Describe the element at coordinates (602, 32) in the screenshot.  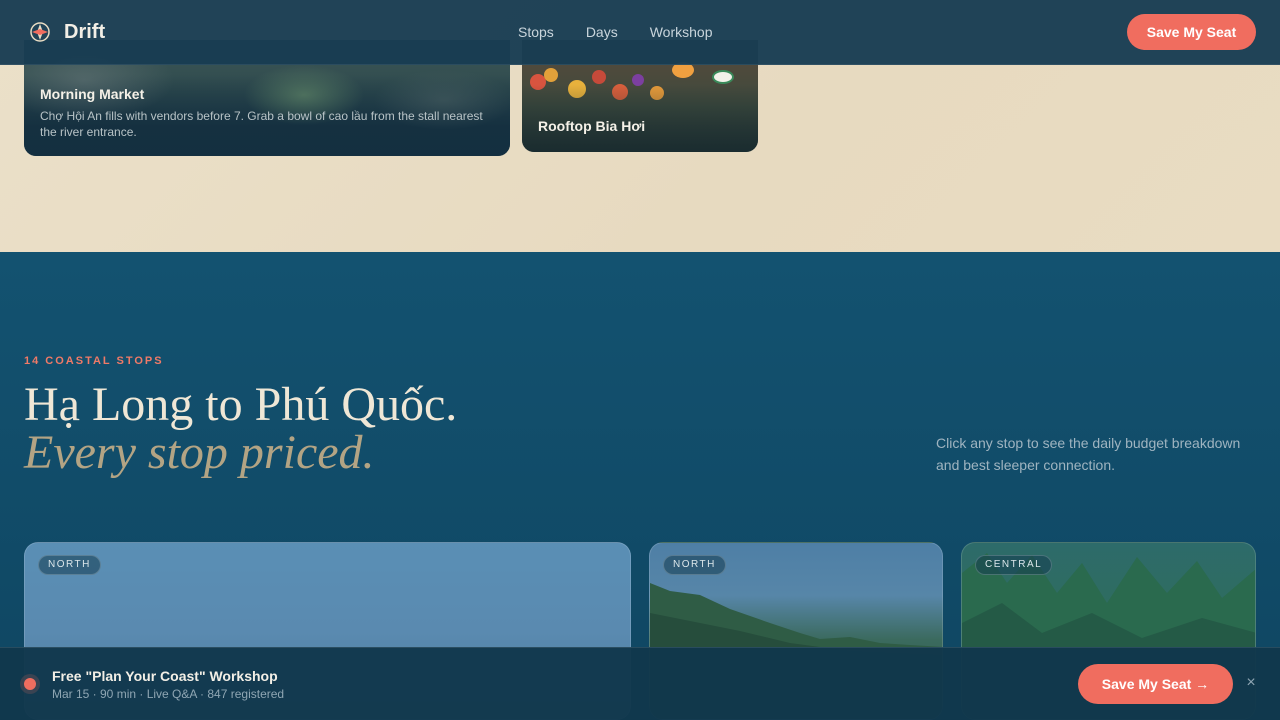
I see `nav-link-days: Days` at that location.